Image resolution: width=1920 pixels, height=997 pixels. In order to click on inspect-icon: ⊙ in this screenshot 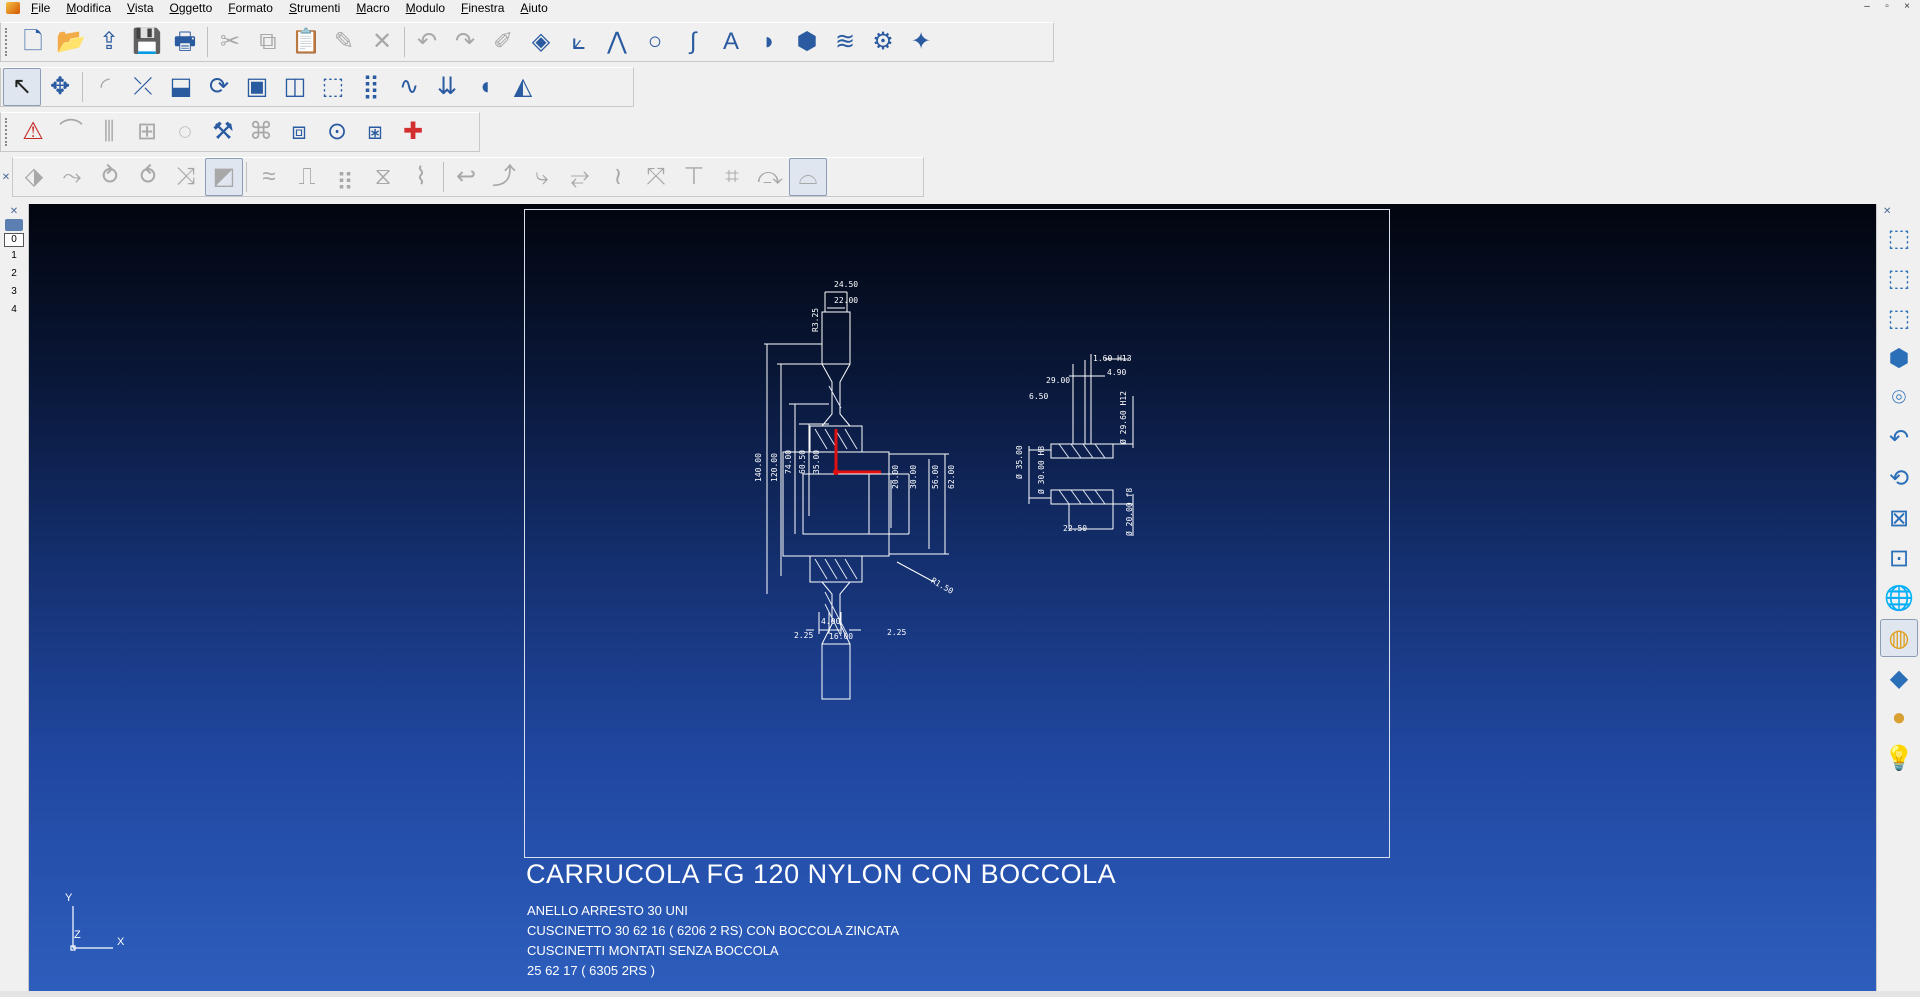, I will do `click(337, 132)`.